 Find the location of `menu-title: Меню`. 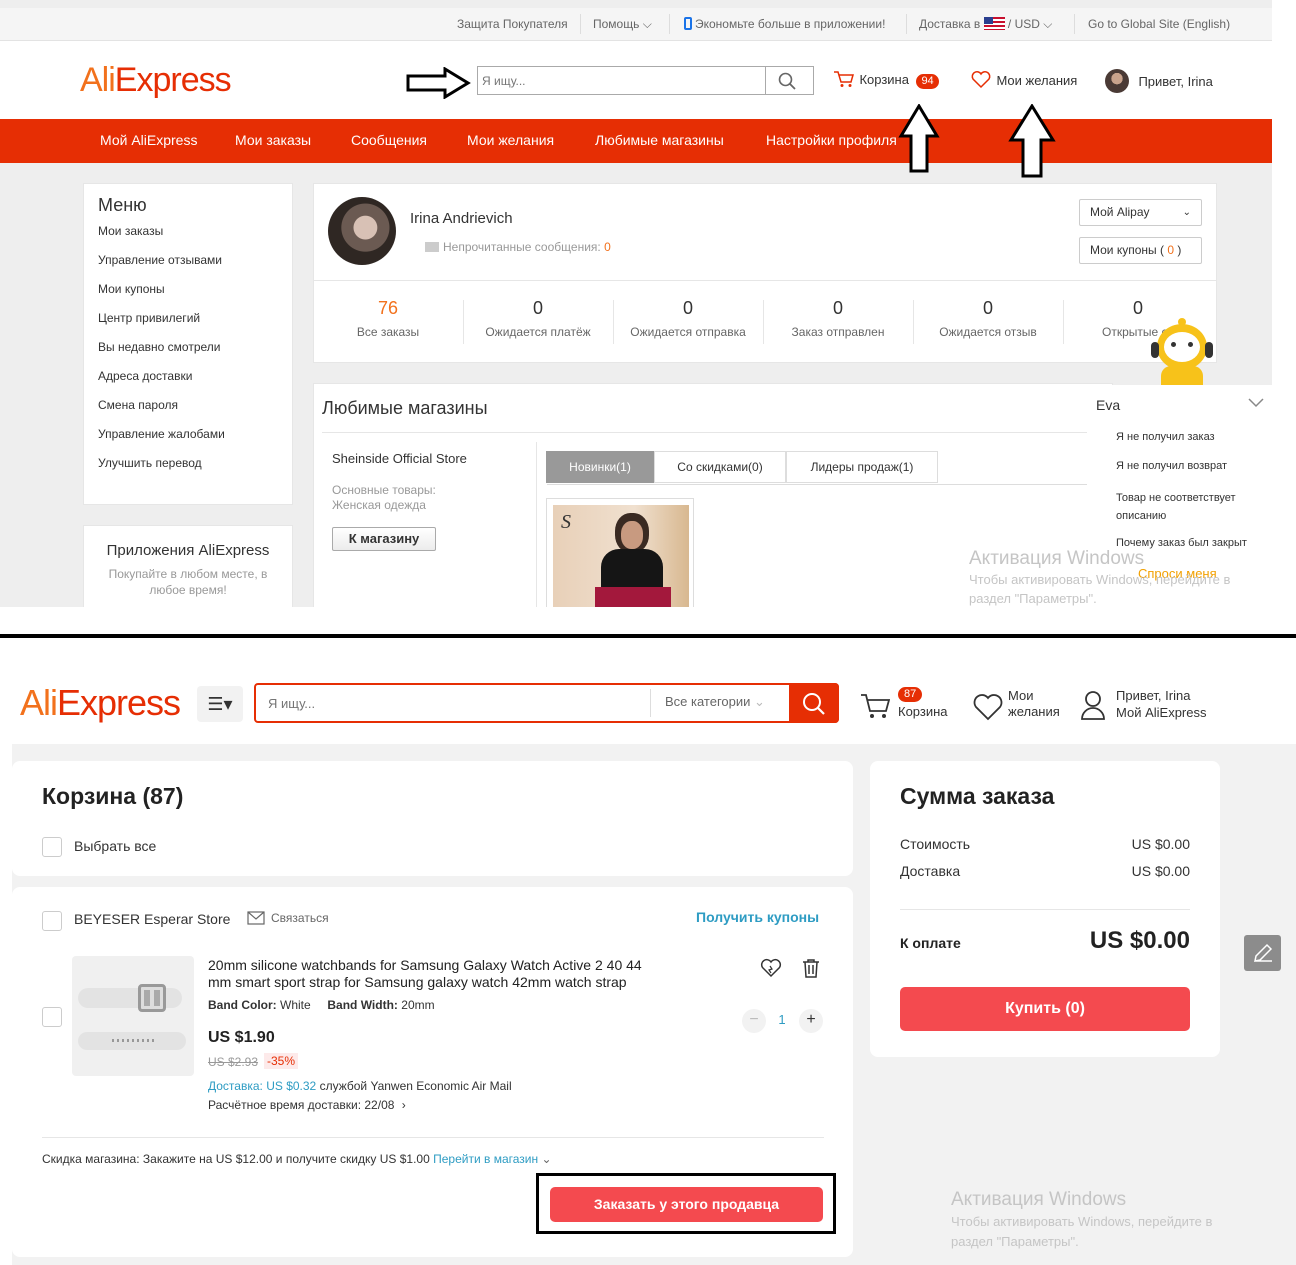

menu-title: Меню is located at coordinates (122, 205).